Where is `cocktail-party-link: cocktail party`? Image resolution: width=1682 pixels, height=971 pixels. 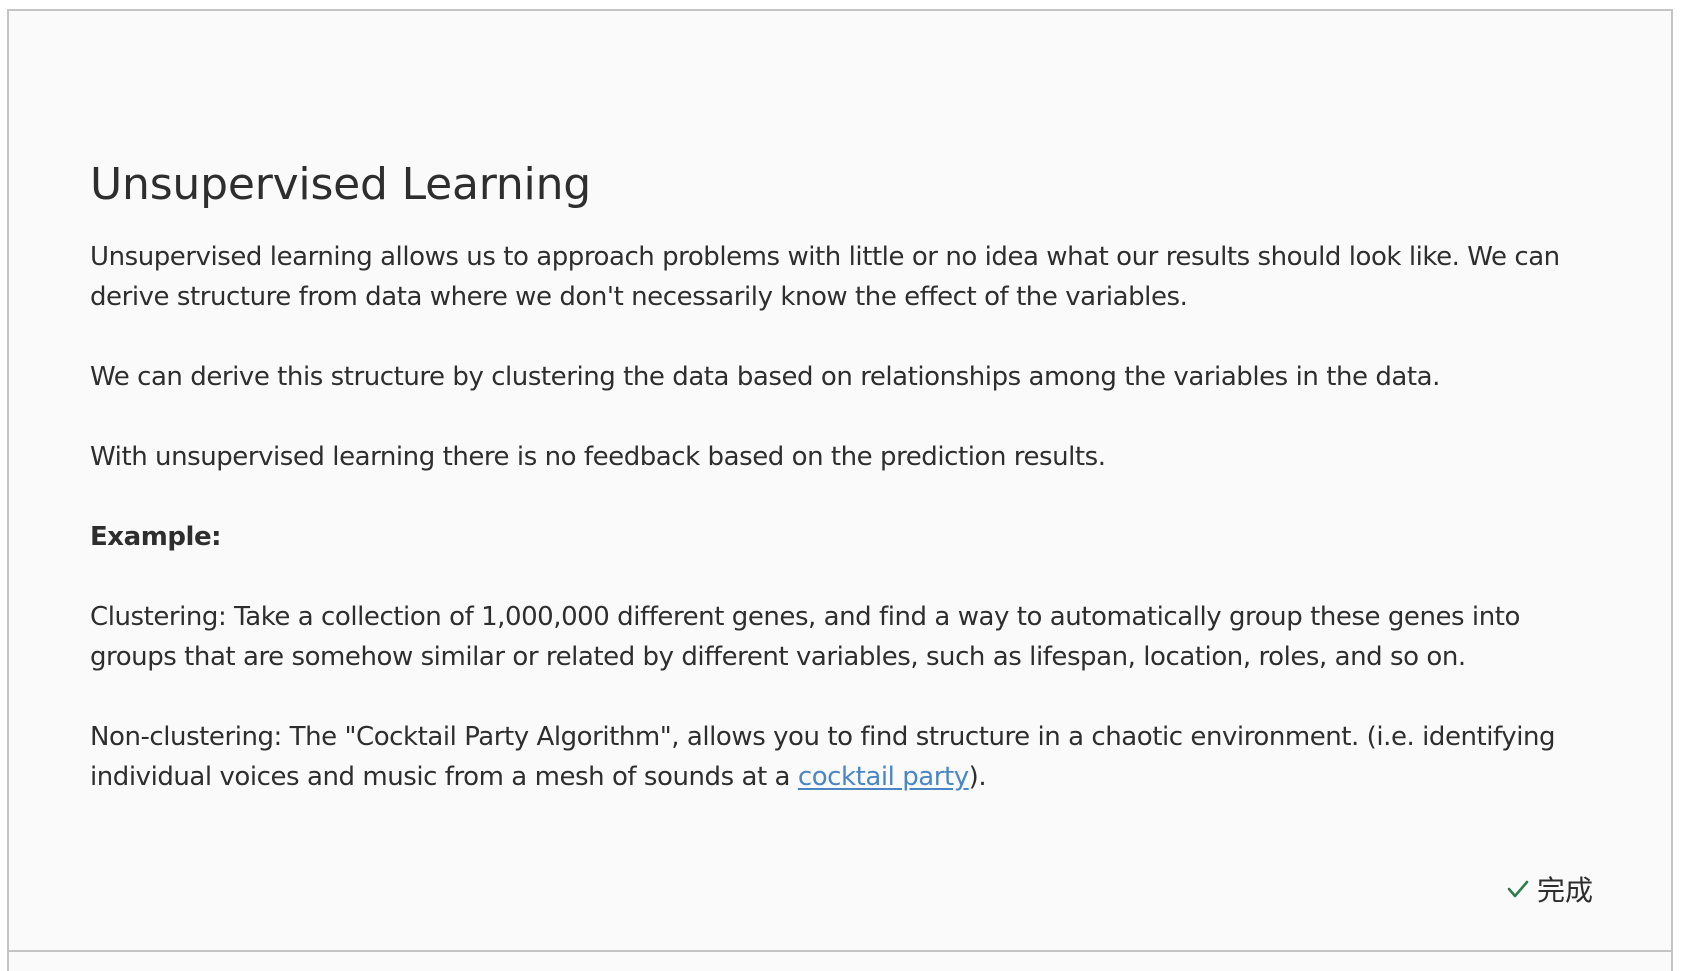 cocktail-party-link: cocktail party is located at coordinates (883, 777).